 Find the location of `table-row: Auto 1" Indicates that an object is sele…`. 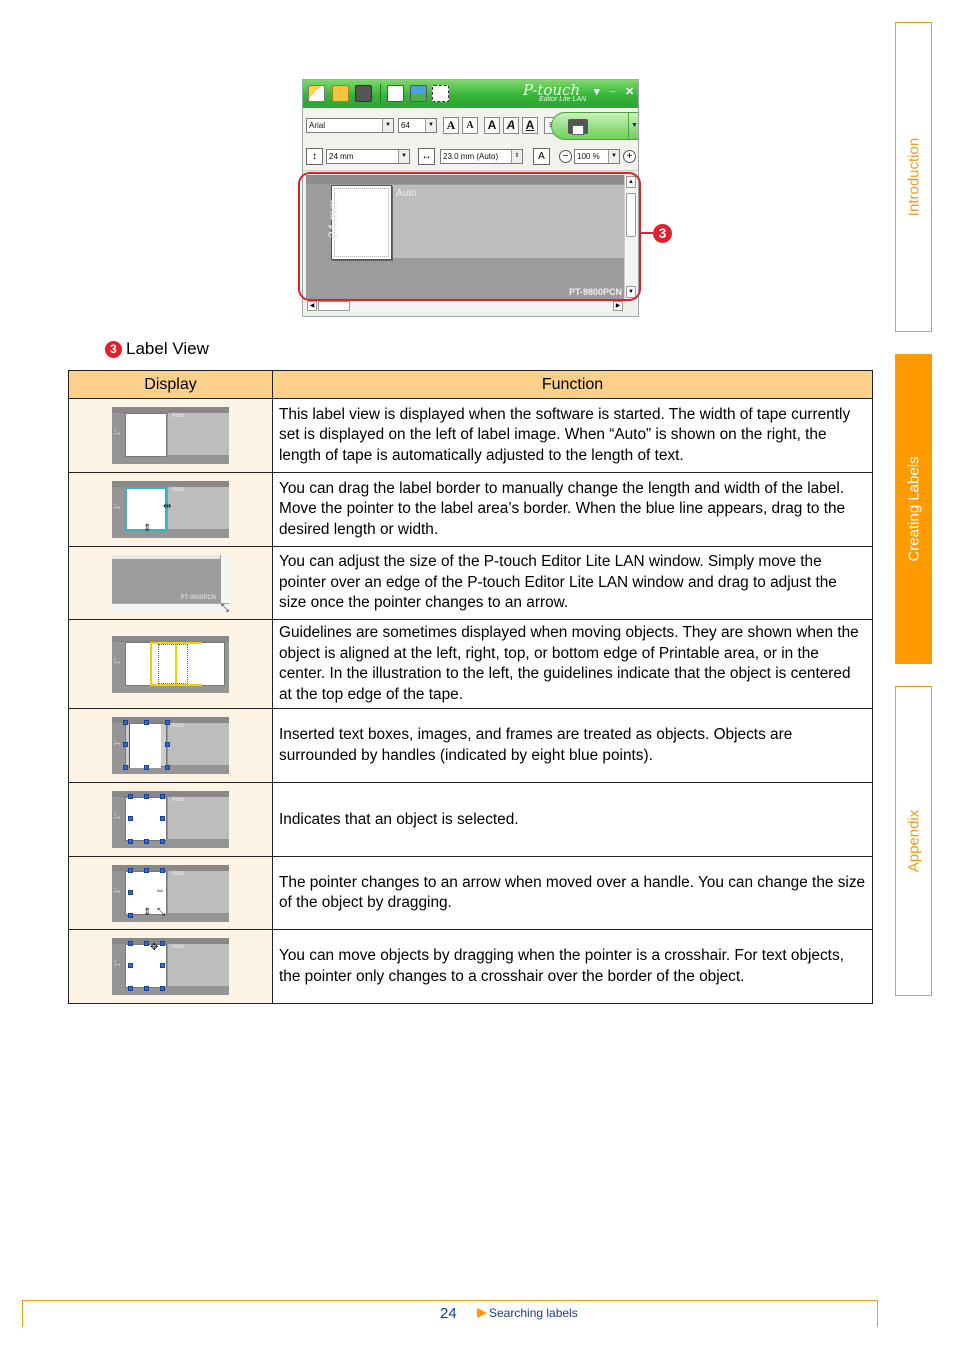

table-row: Auto 1" Indicates that an object is sele… is located at coordinates (470, 820).